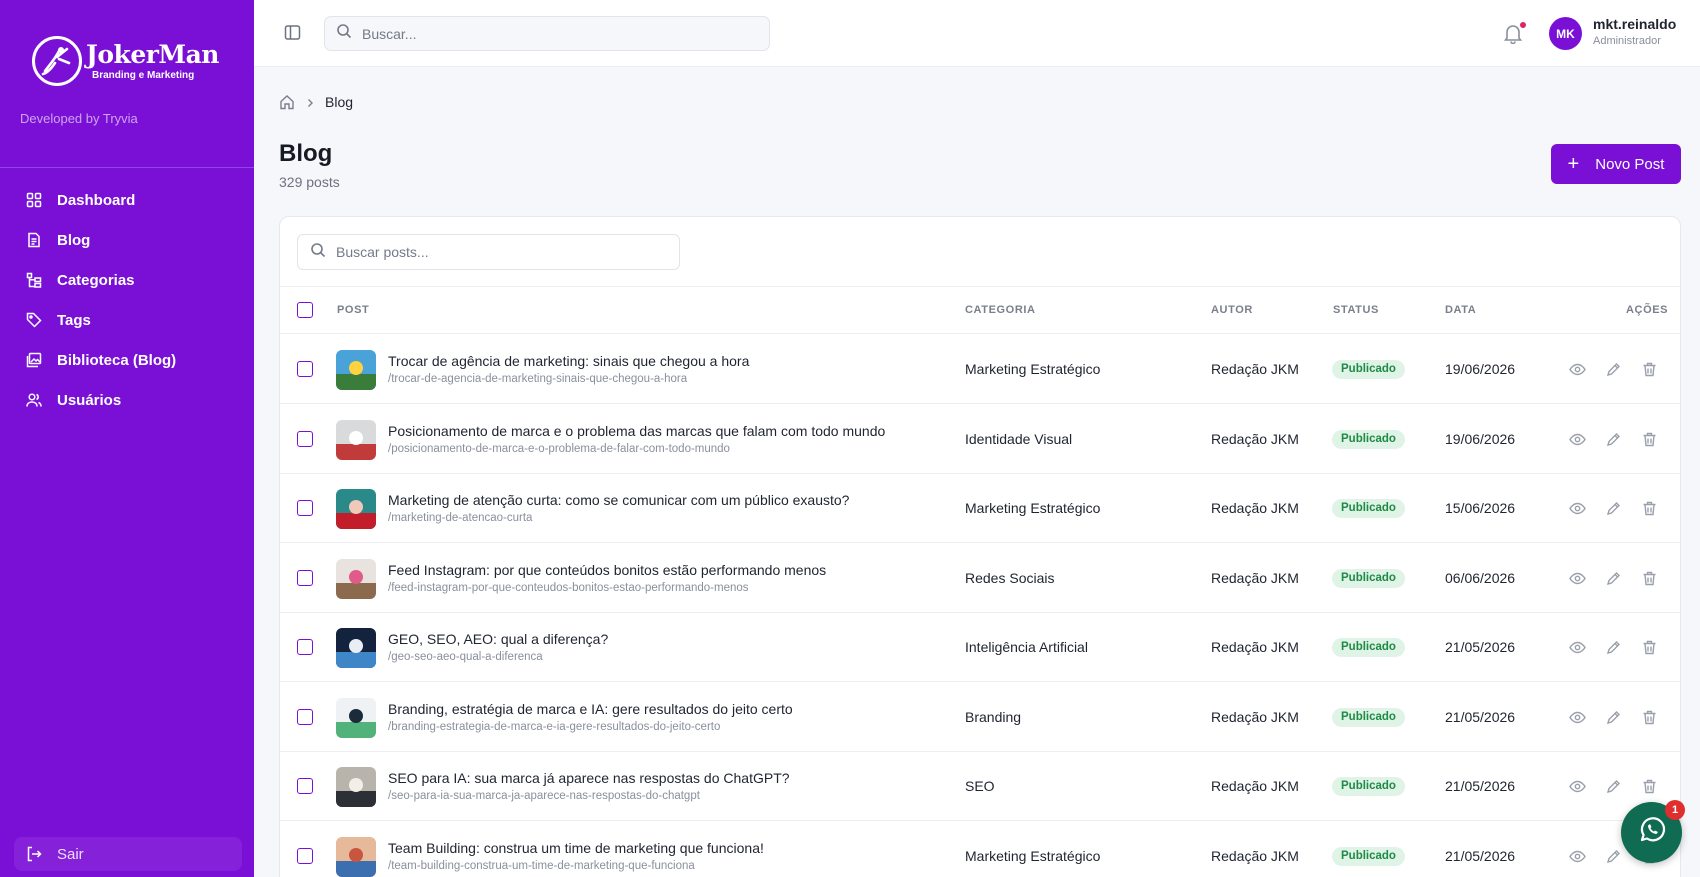 The width and height of the screenshot is (1700, 877). What do you see at coordinates (287, 102) in the screenshot?
I see `home-icon` at bounding box center [287, 102].